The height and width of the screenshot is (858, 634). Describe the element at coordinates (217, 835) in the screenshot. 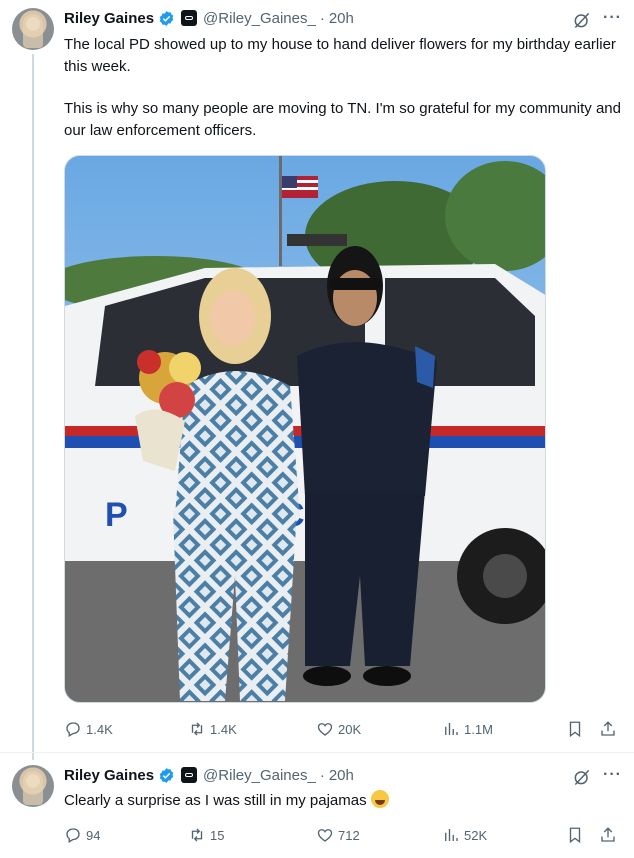

I see `repost-count: 15` at that location.